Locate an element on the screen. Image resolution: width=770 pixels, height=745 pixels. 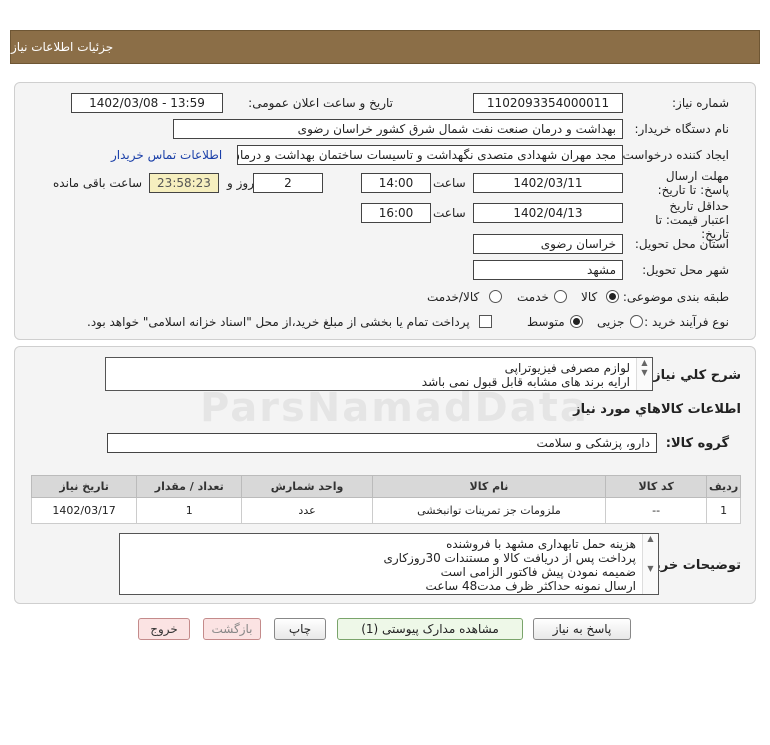
goods-group-field: دارو، پزشکی و سلامت is located at coordinates (382, 443).